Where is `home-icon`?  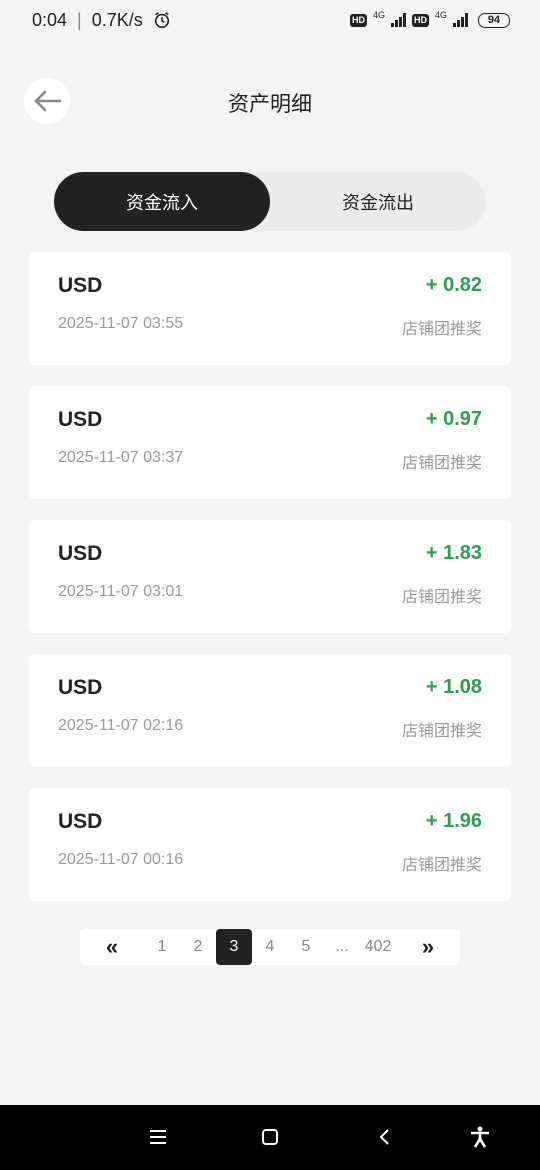 home-icon is located at coordinates (270, 1137).